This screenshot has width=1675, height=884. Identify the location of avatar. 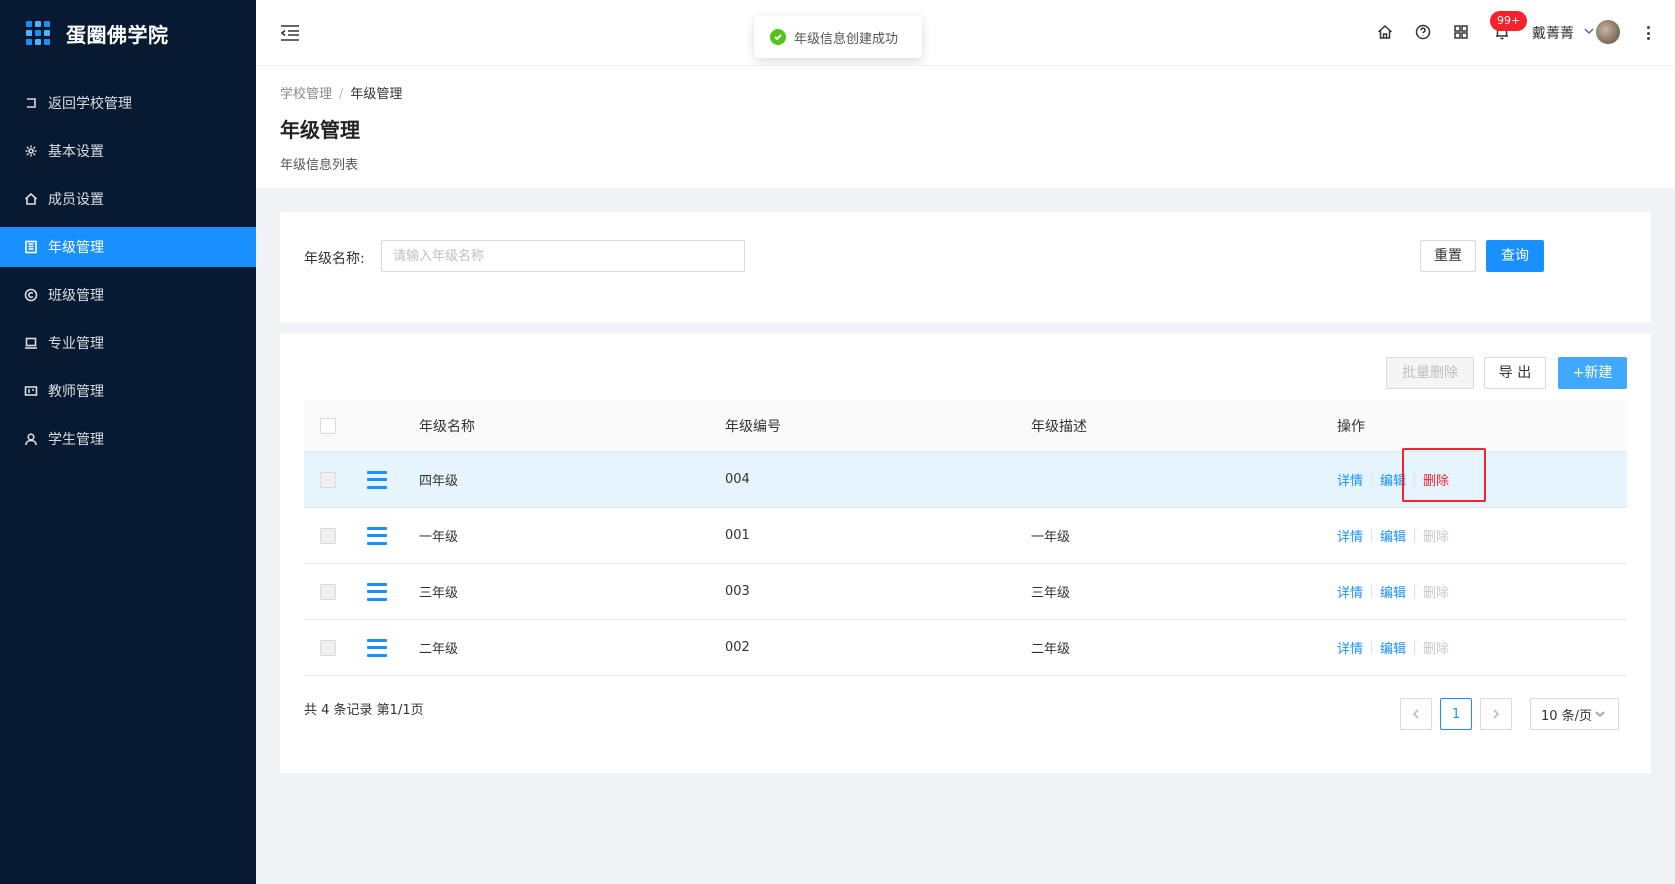
(1608, 32).